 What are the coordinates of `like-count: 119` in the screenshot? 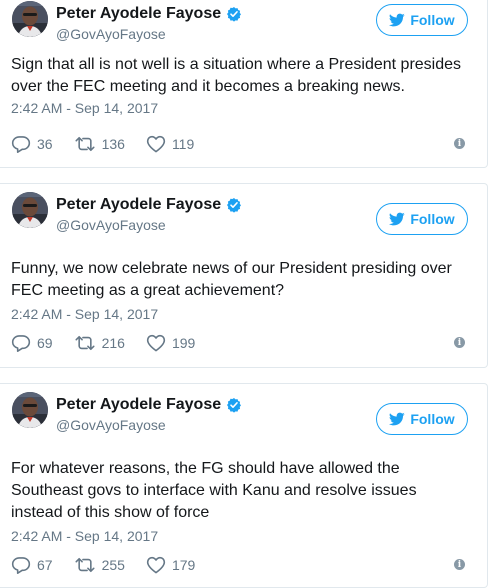 It's located at (183, 144).